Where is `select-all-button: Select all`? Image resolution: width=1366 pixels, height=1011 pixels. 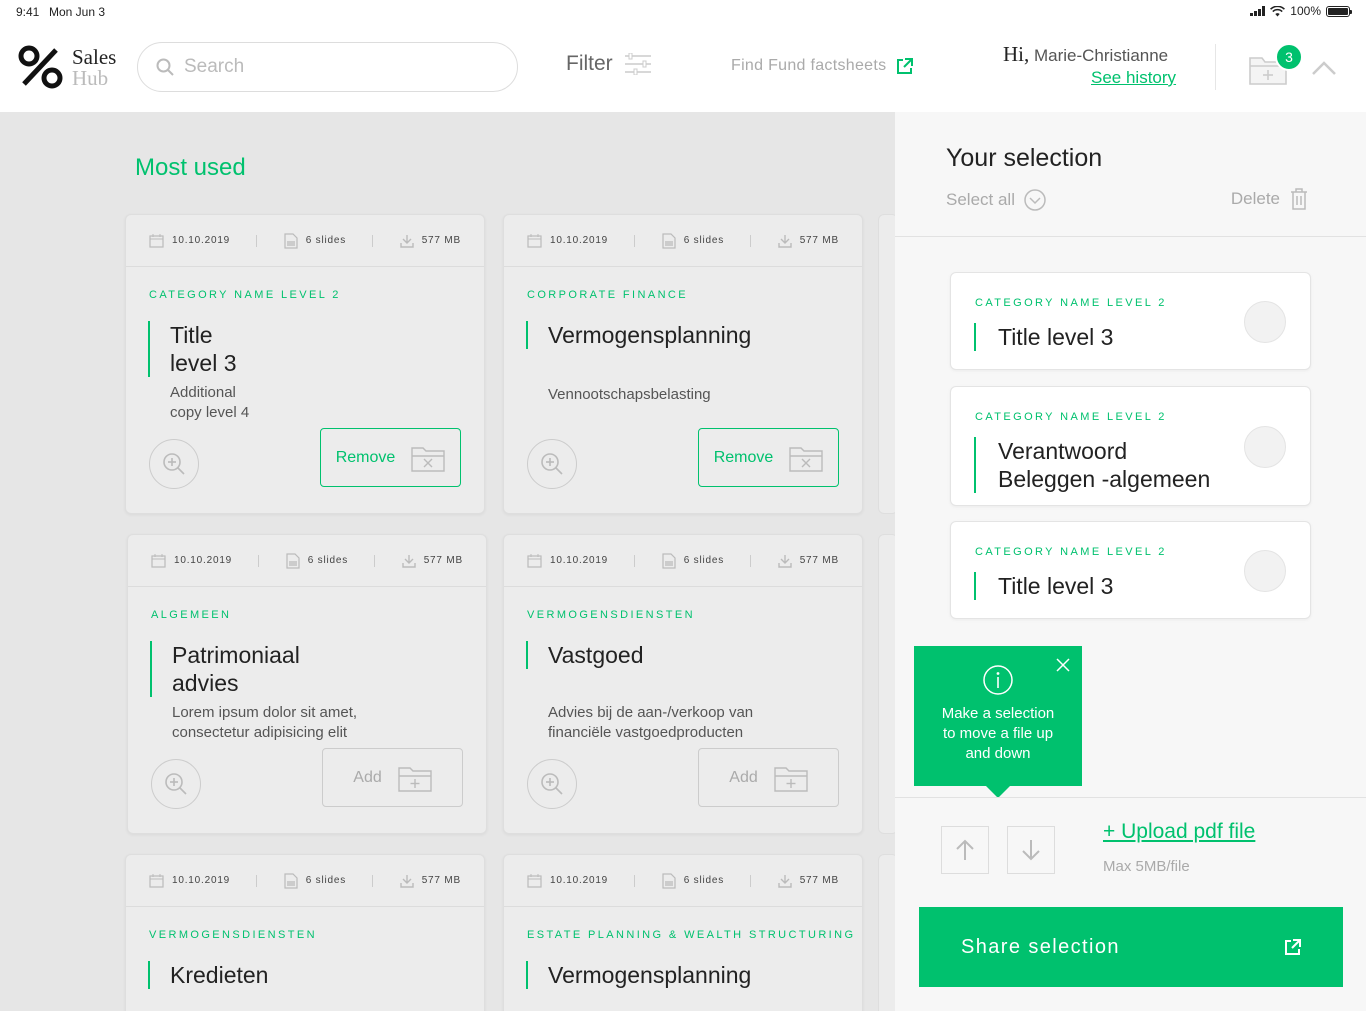 select-all-button: Select all is located at coordinates (996, 200).